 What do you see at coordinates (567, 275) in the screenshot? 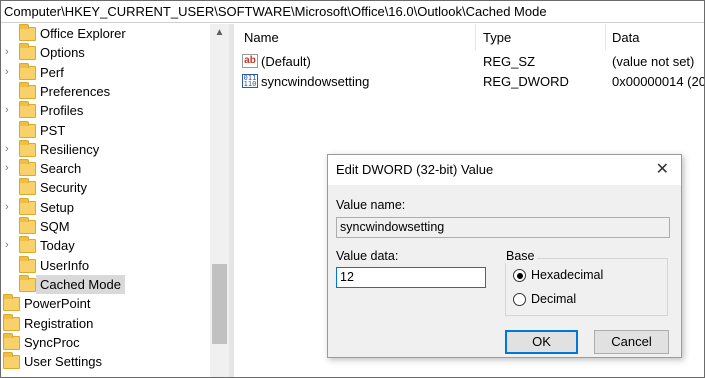
I see `hexadecimal-label: Hexadecimal` at bounding box center [567, 275].